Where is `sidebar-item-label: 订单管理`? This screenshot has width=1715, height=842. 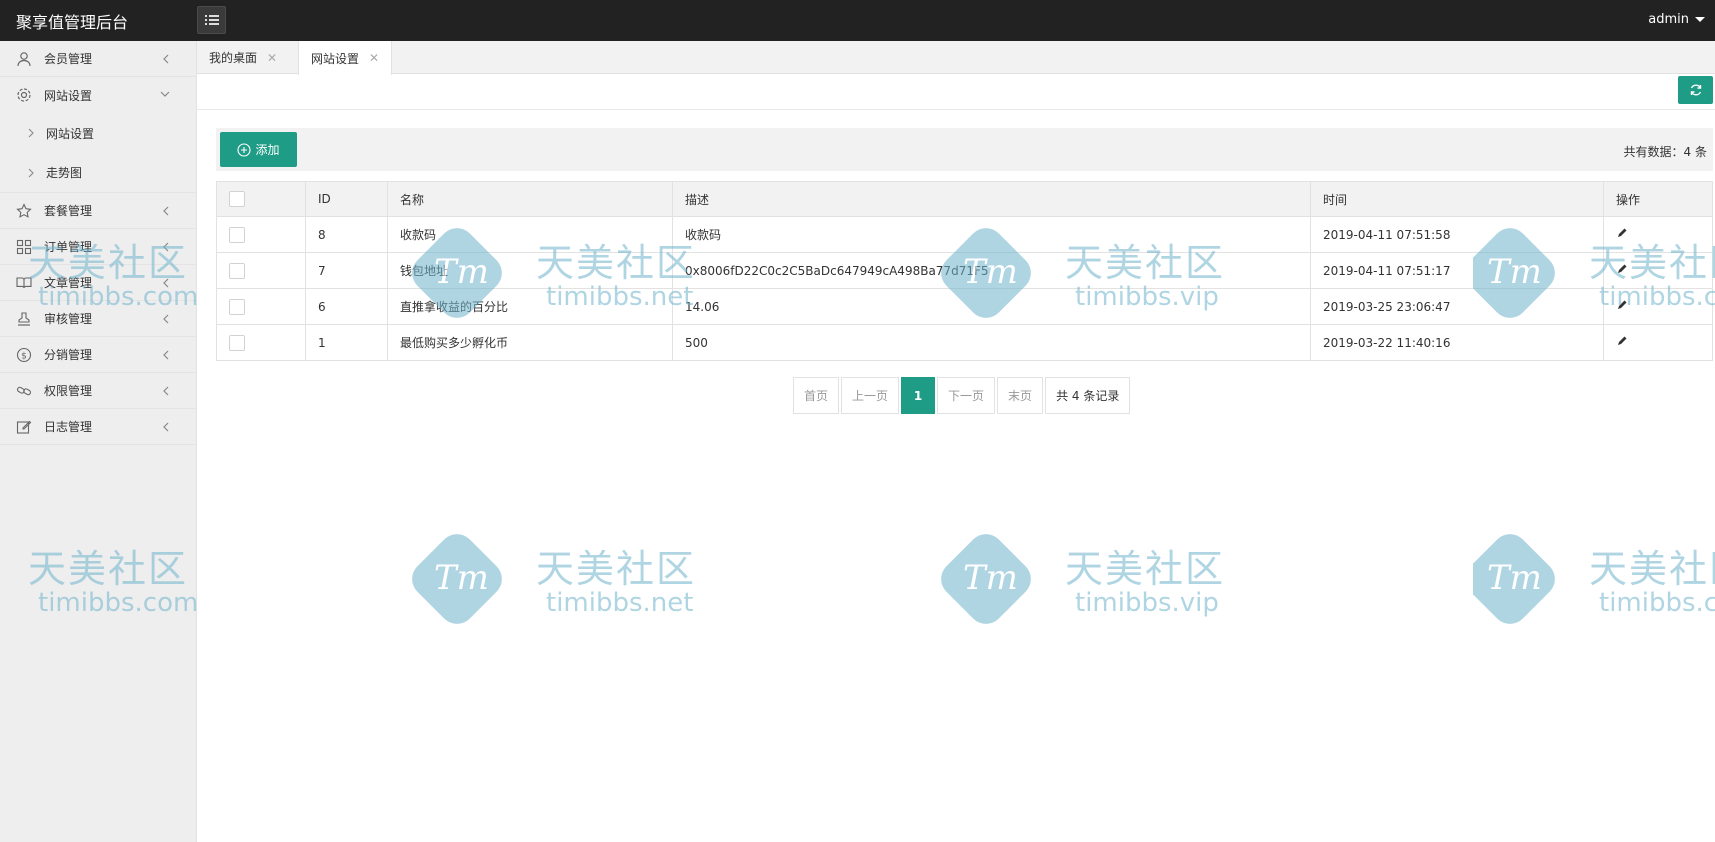
sidebar-item-label: 订单管理 is located at coordinates (68, 247).